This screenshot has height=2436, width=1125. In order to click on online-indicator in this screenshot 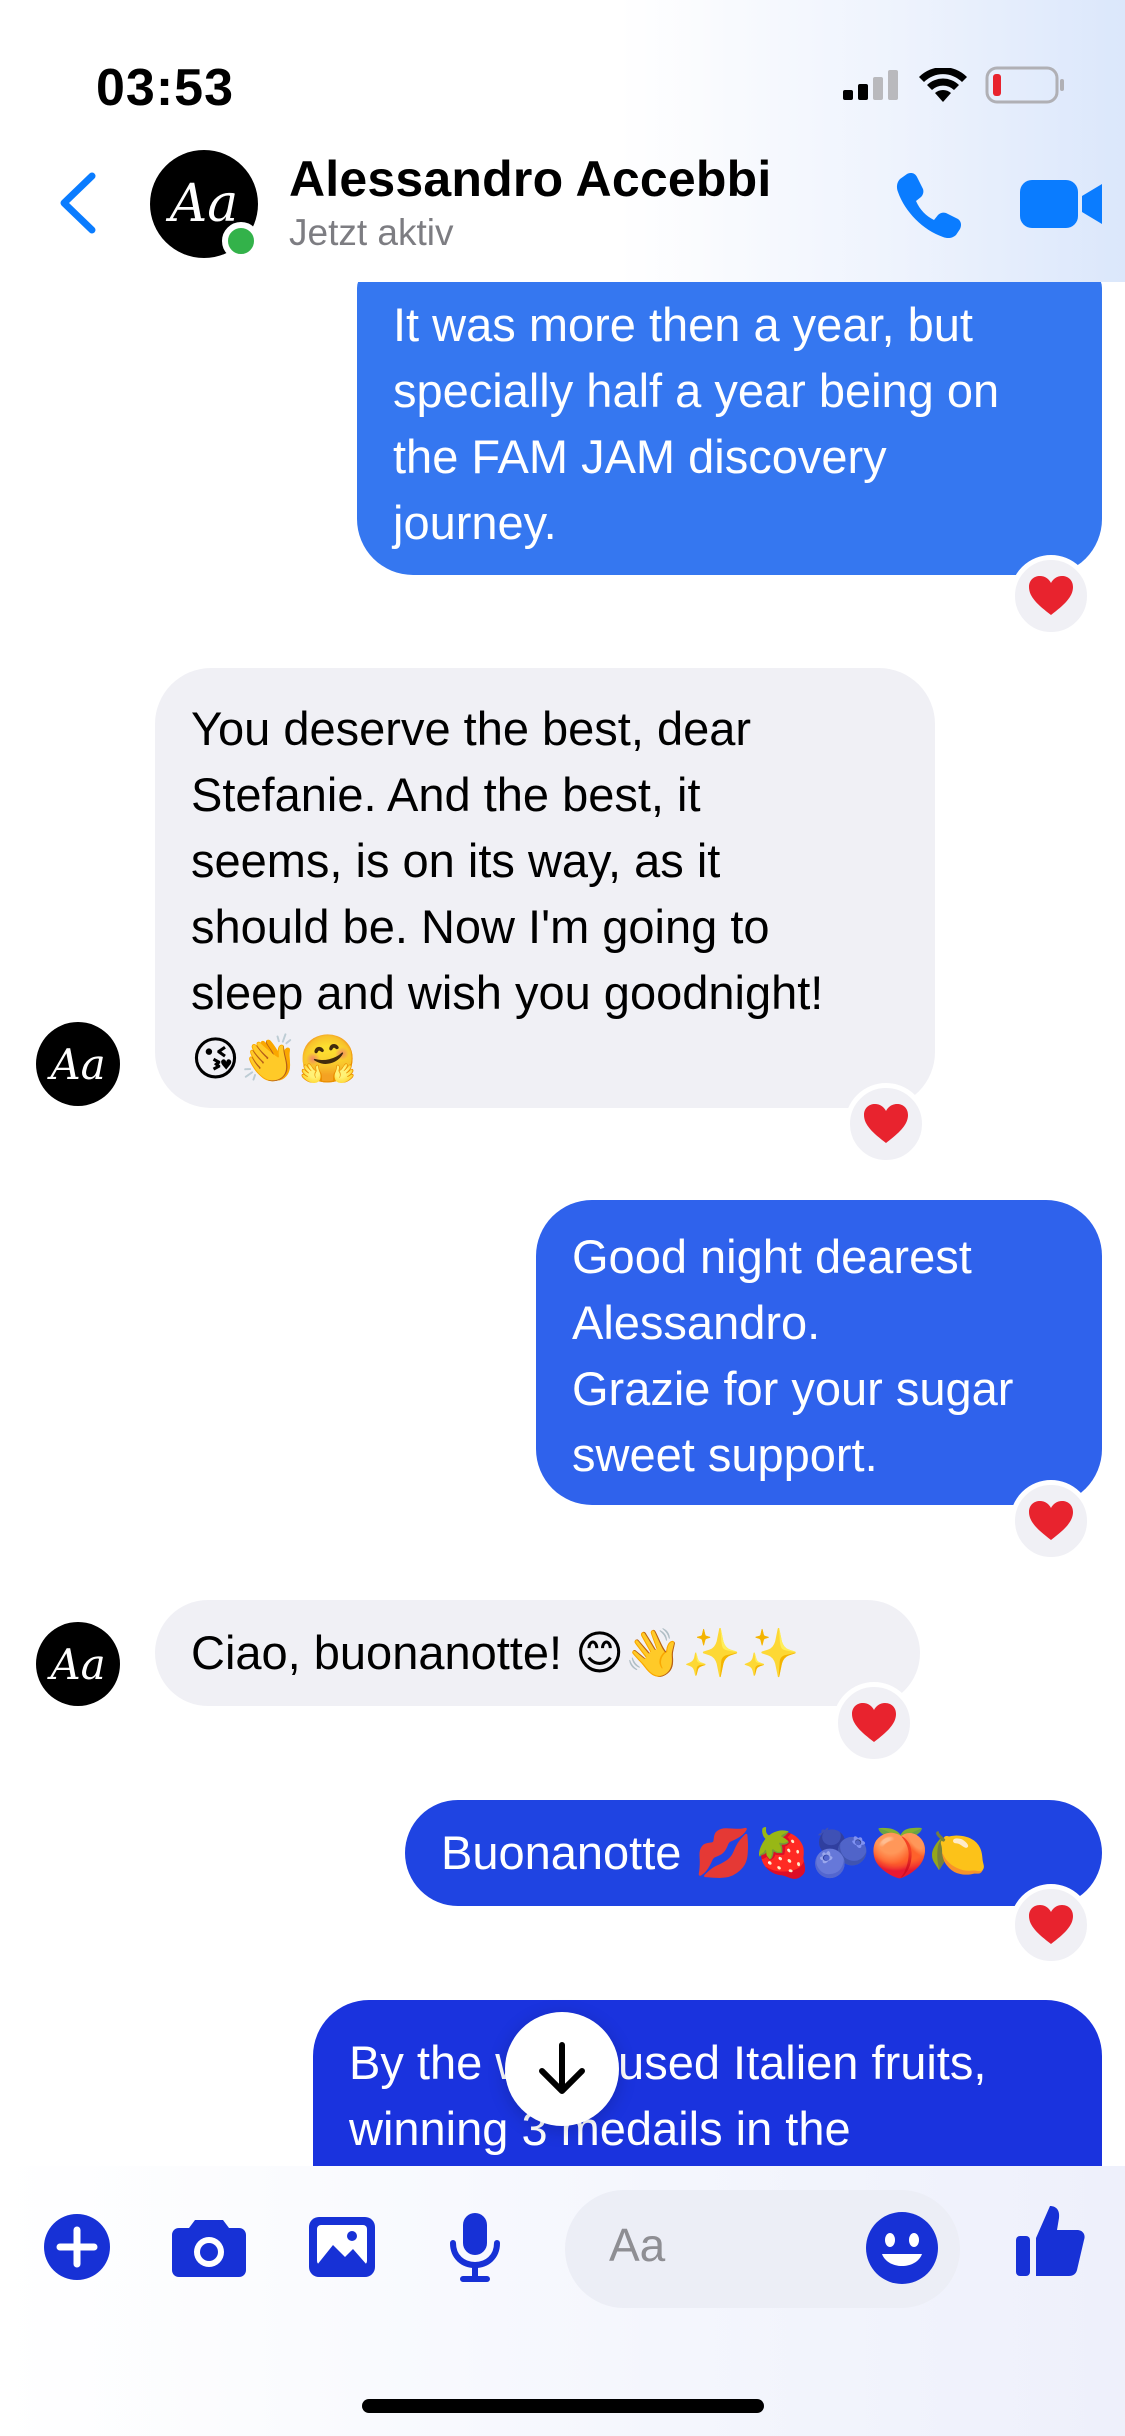, I will do `click(241, 241)`.